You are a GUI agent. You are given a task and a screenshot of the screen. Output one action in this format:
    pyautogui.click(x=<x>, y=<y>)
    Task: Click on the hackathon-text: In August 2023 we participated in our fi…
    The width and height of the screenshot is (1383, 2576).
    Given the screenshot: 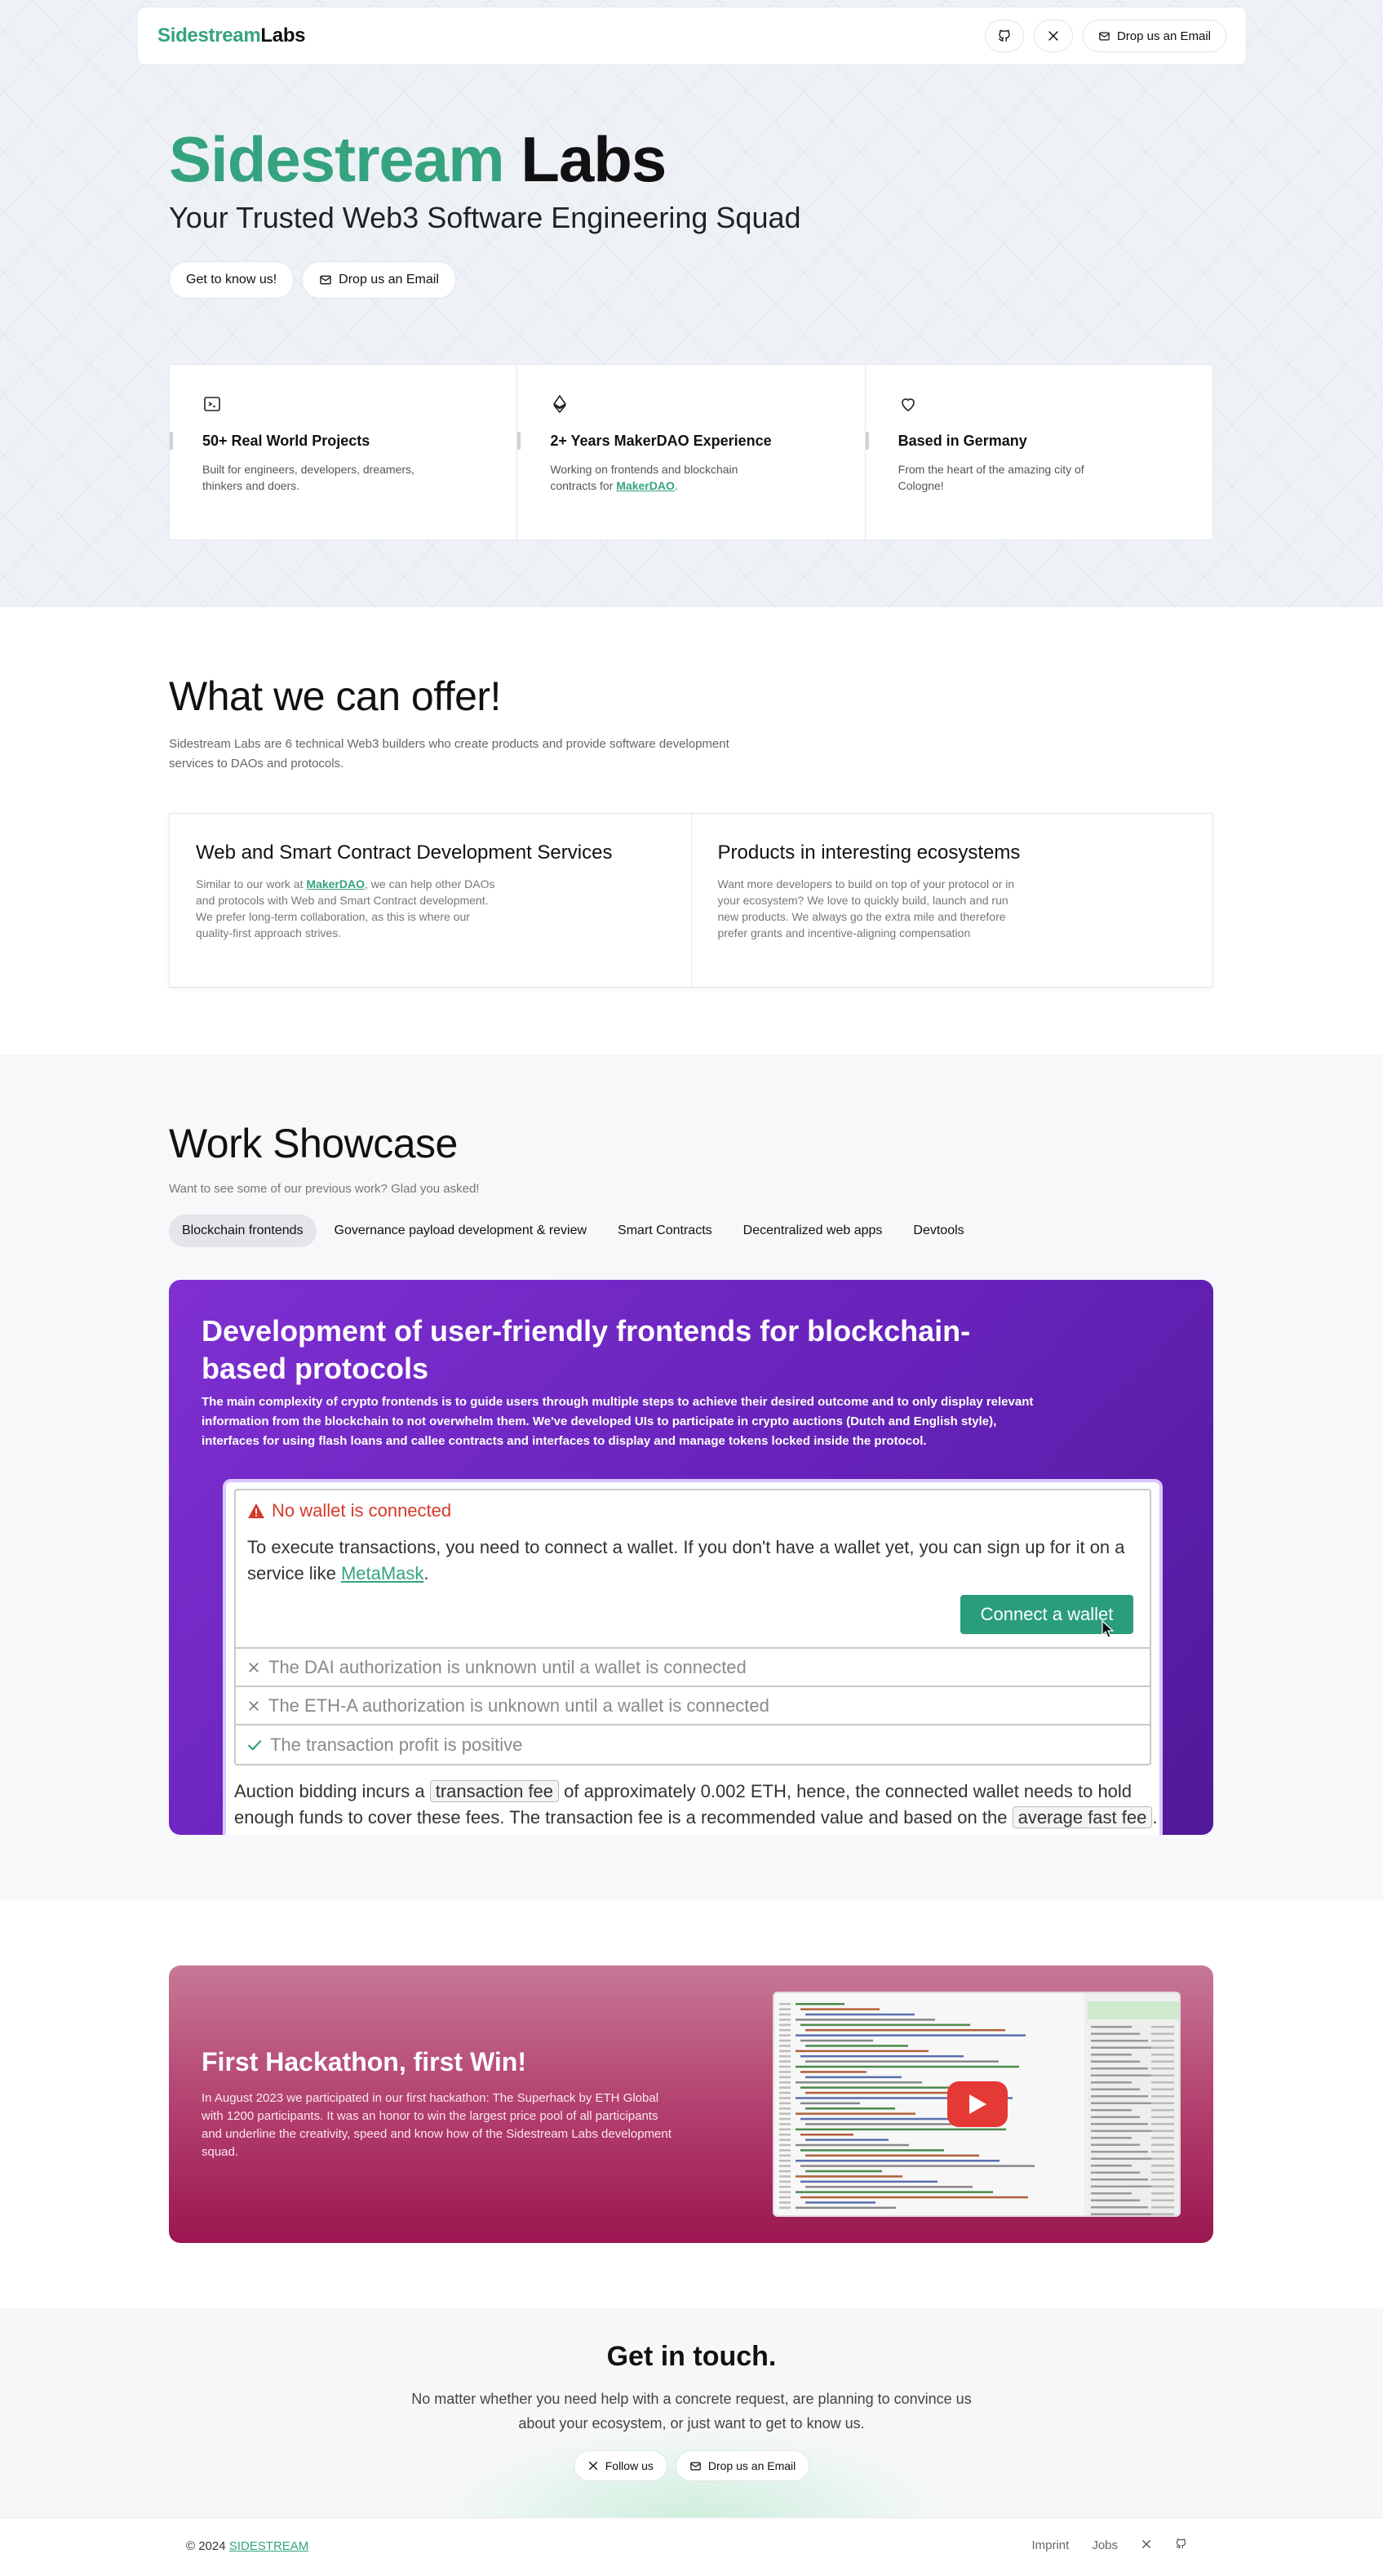 What is the action you would take?
    pyautogui.click(x=437, y=2125)
    